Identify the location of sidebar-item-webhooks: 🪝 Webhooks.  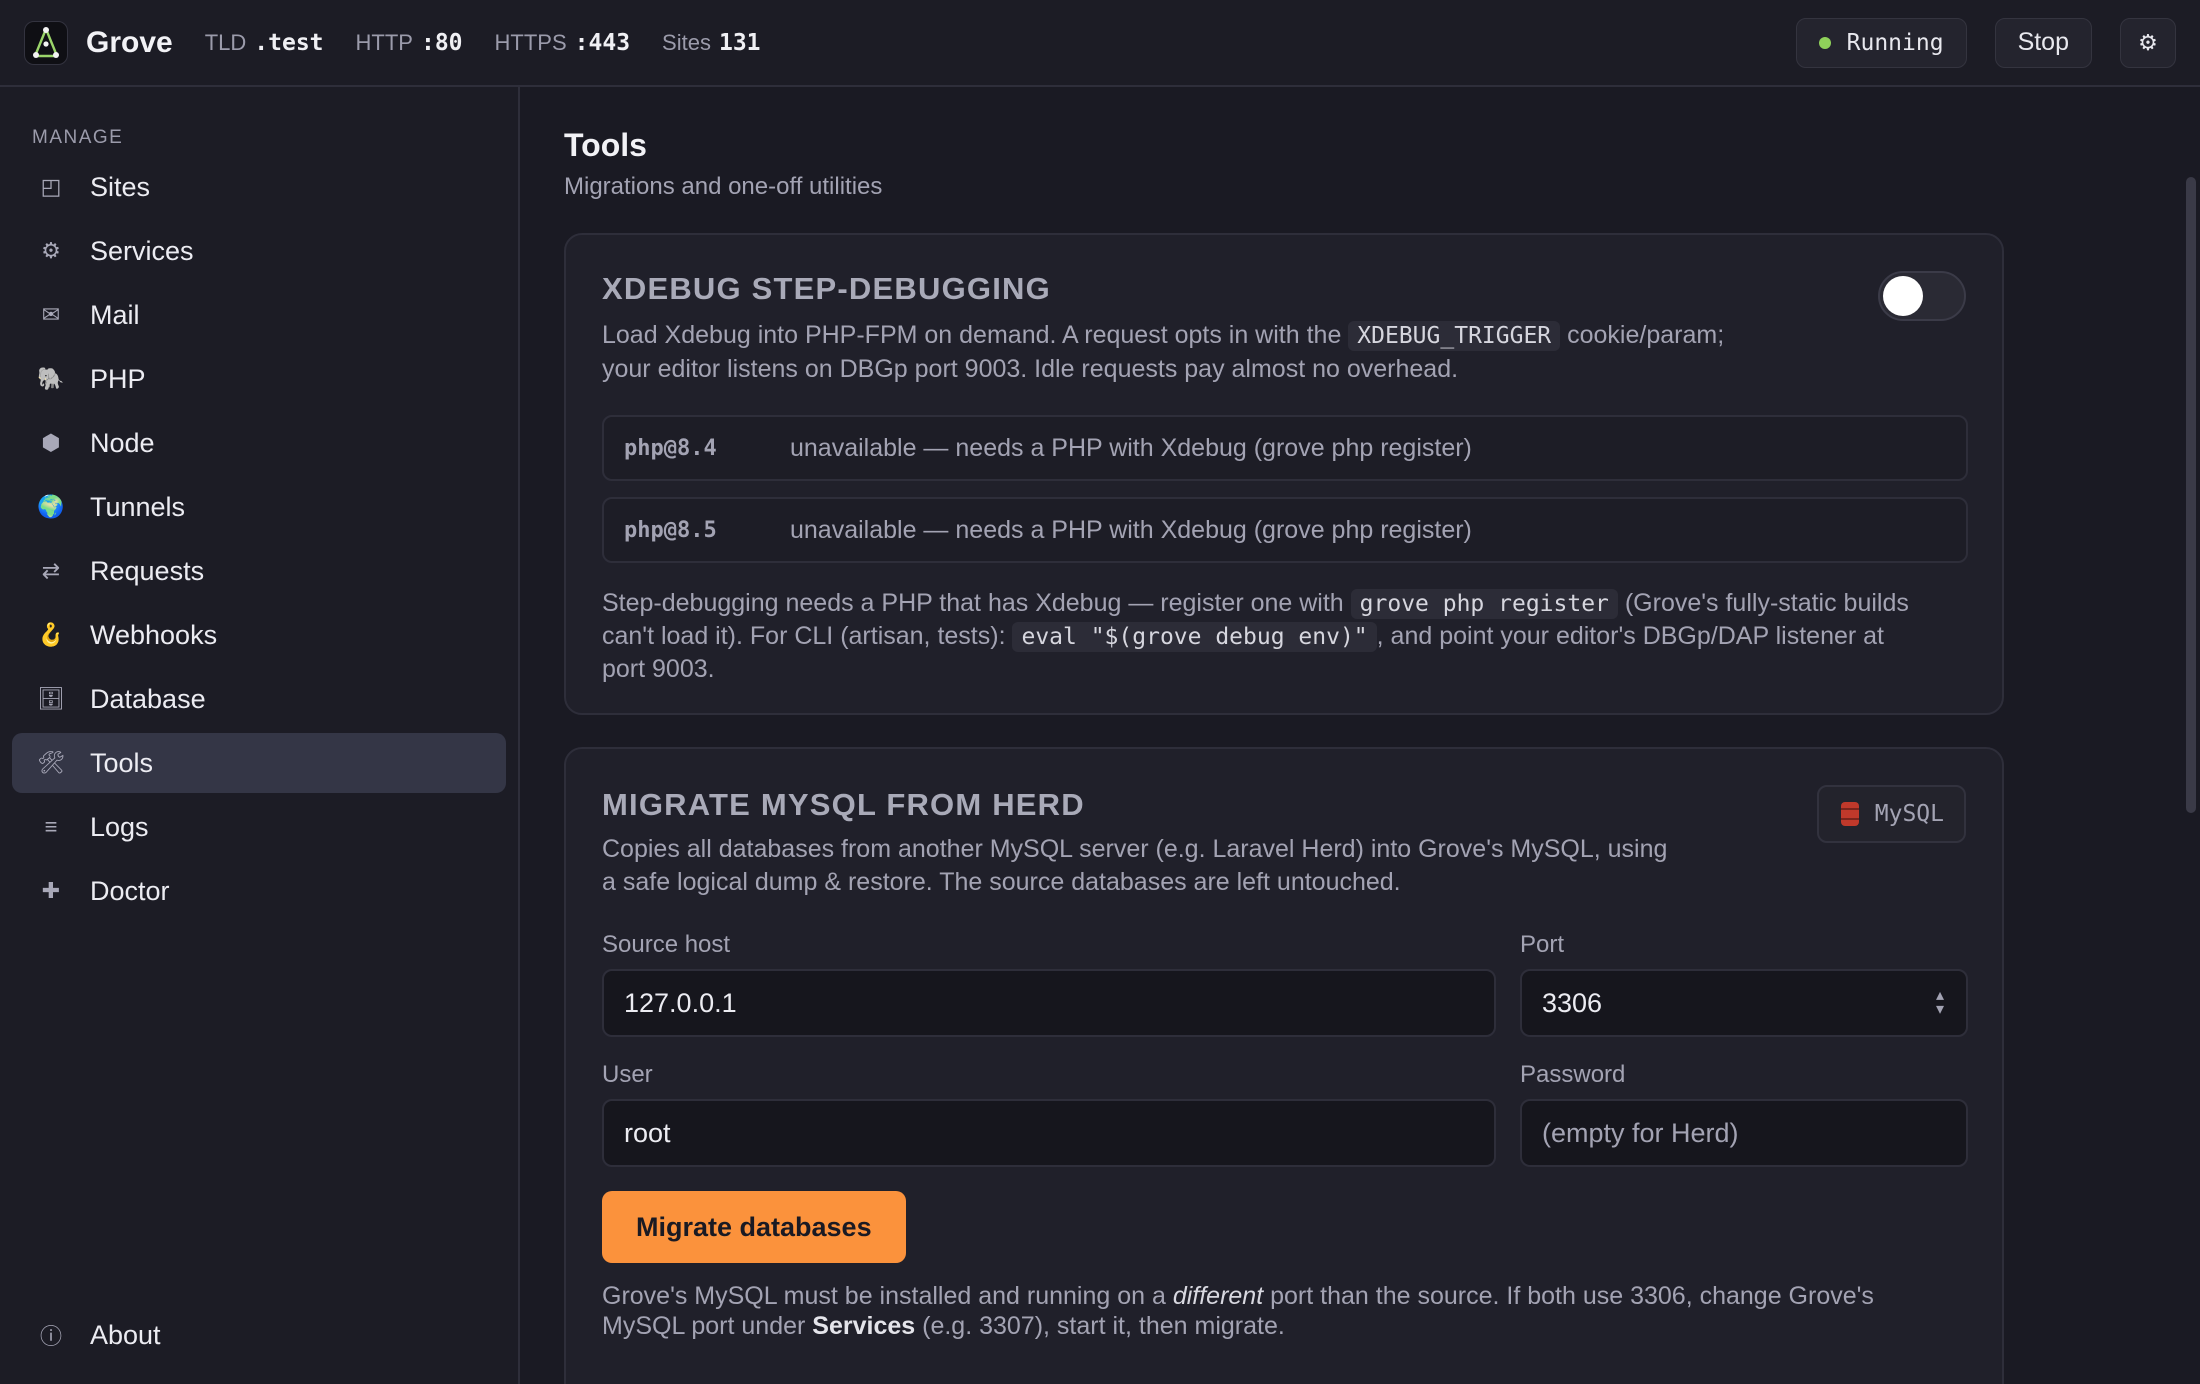
(259, 635).